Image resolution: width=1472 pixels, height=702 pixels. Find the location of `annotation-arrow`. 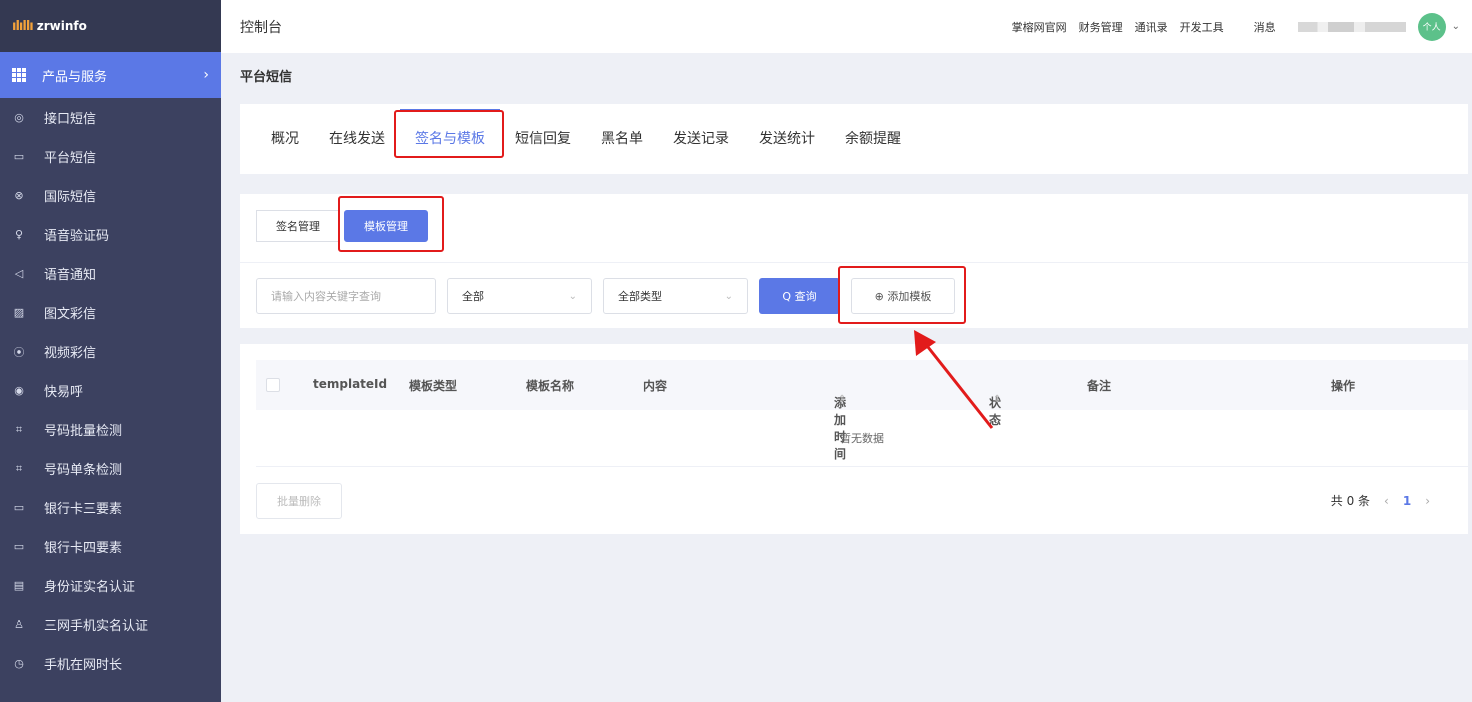

annotation-arrow is located at coordinates (954, 379).